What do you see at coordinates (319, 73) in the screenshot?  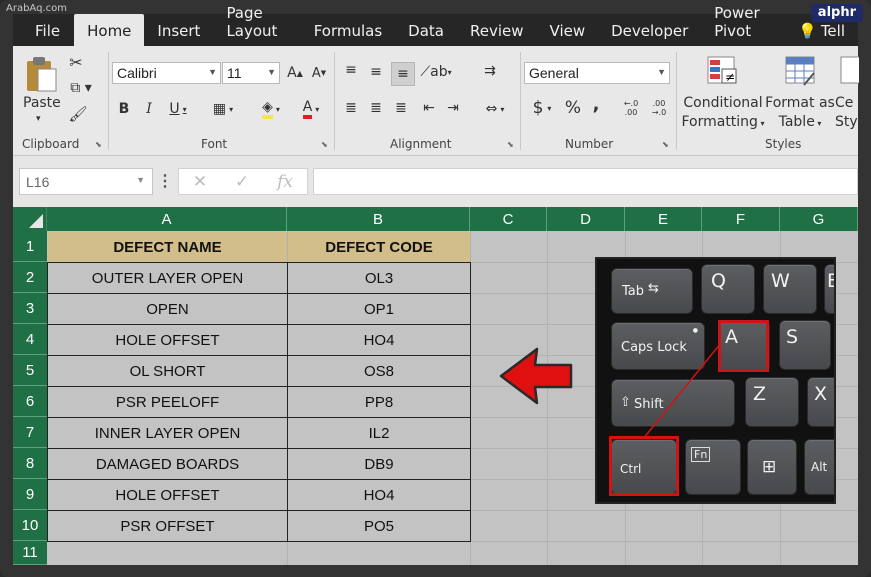 I see `shrink-font-button: A ▼` at bounding box center [319, 73].